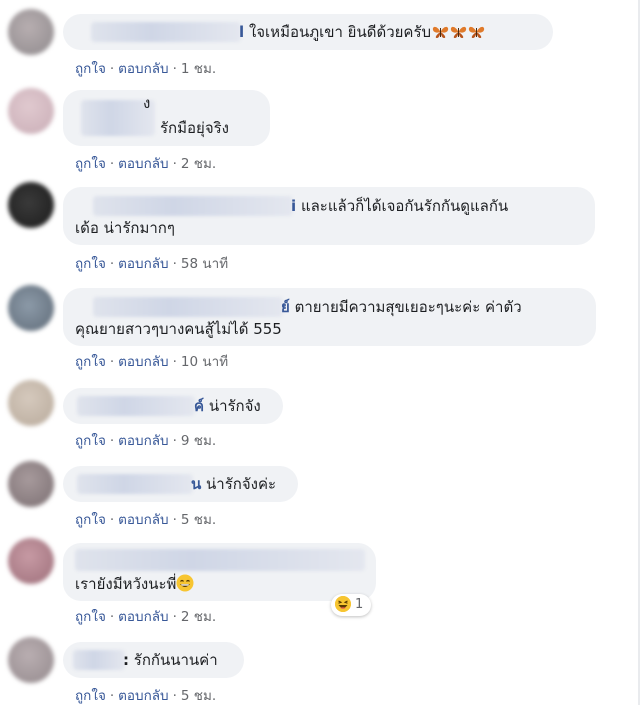 The height and width of the screenshot is (706, 640). Describe the element at coordinates (204, 264) in the screenshot. I see `comment-time: 58 นาที` at that location.